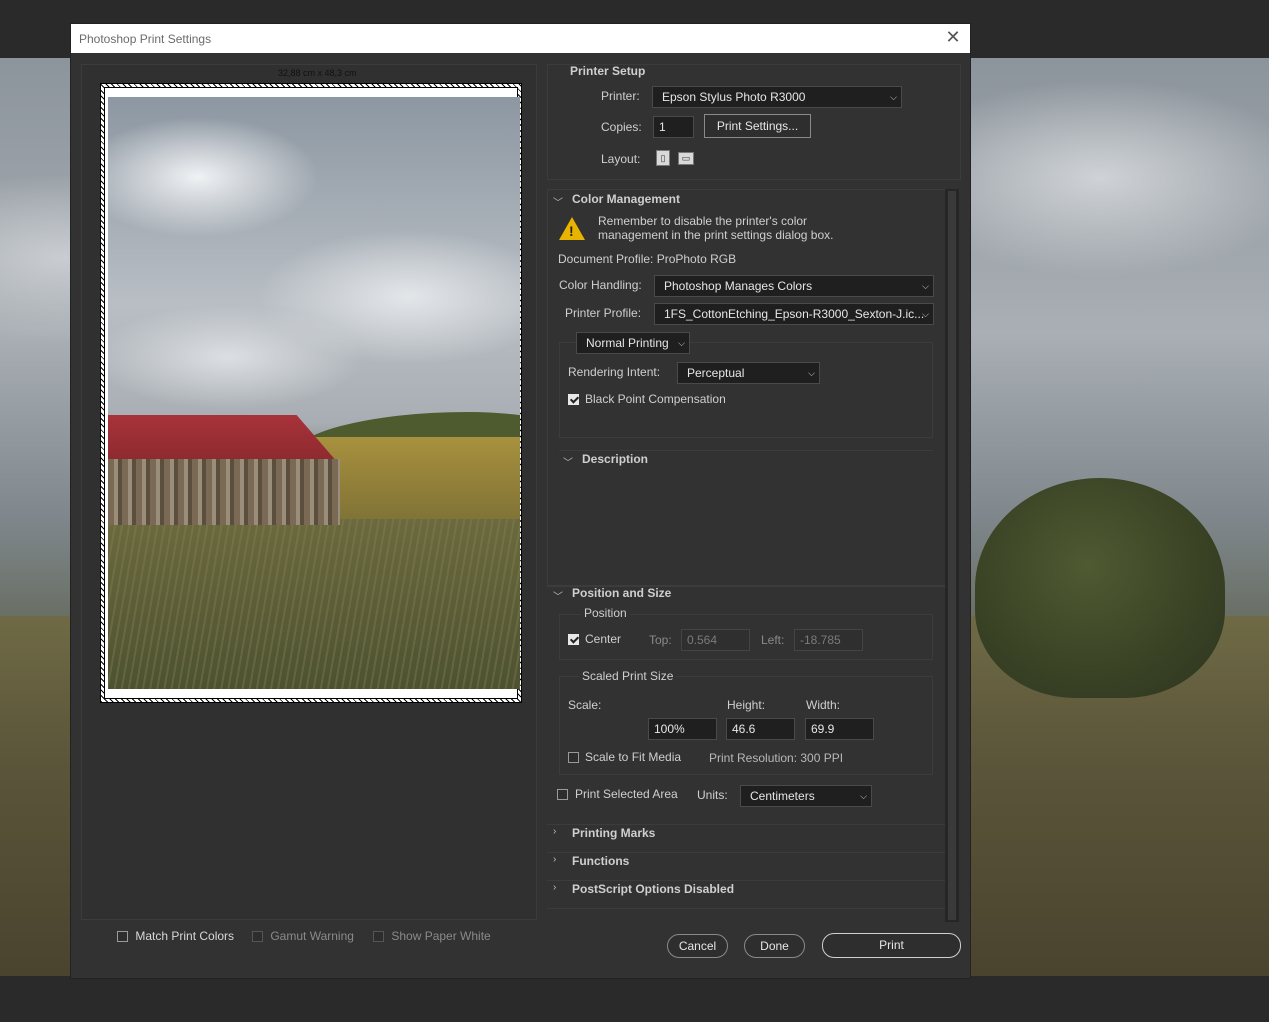 This screenshot has height=1022, width=1269. I want to click on position-size-heading: Position and Size, so click(621, 593).